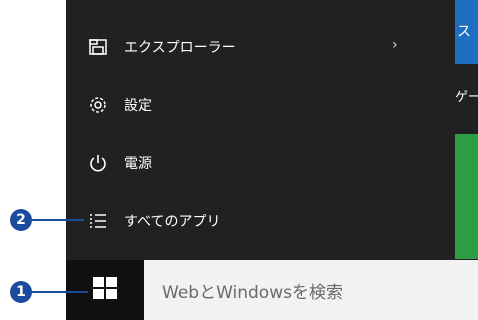 Image resolution: width=478 pixels, height=320 pixels. I want to click on live-tile: ス, so click(466, 32).